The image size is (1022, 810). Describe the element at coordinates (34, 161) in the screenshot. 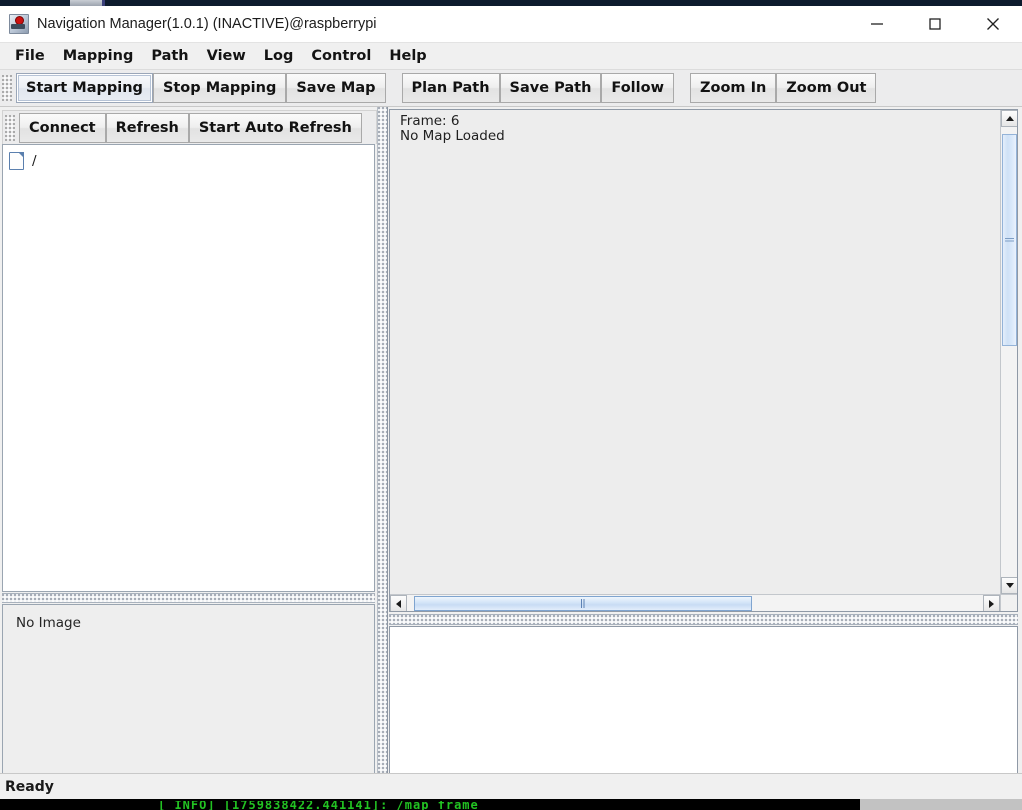

I see `tree-node-label: /` at that location.